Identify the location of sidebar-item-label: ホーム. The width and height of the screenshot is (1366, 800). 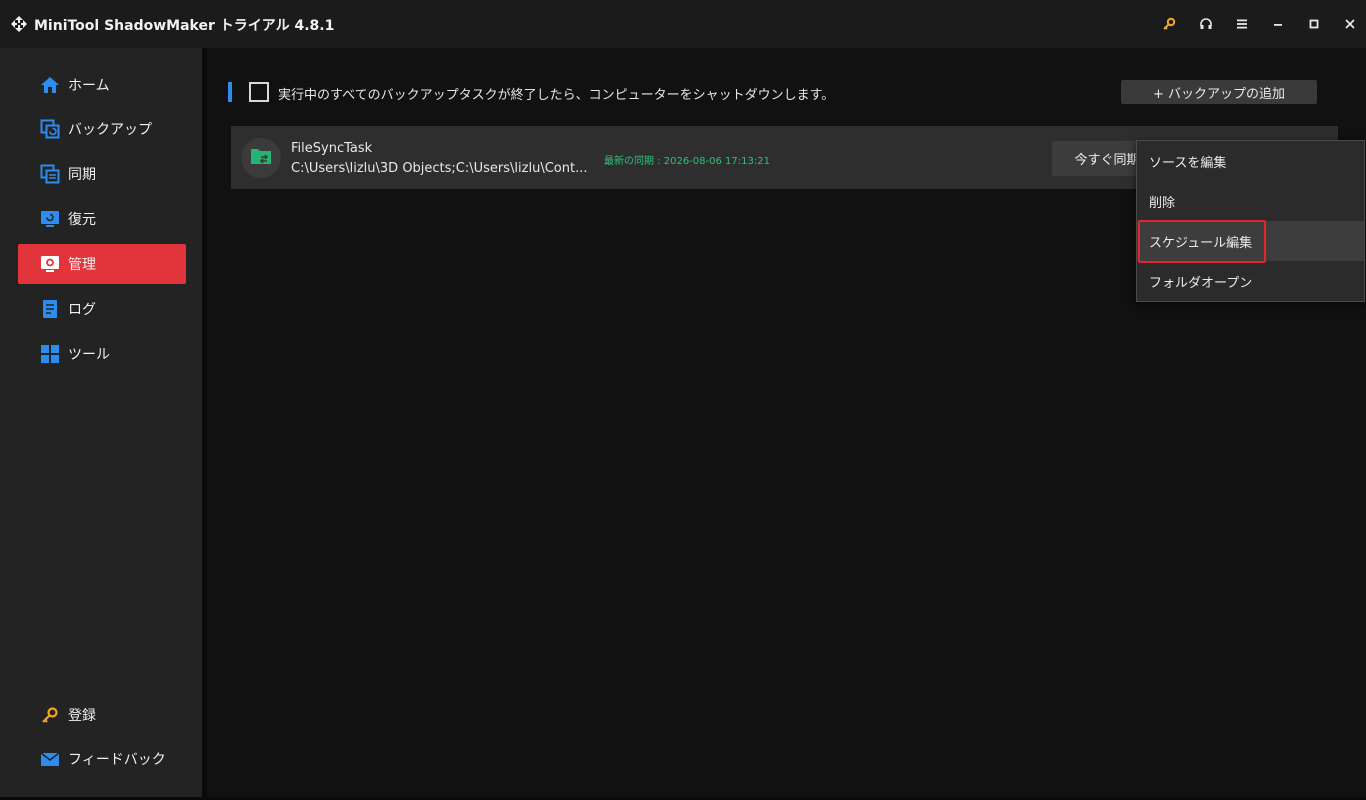
(89, 86).